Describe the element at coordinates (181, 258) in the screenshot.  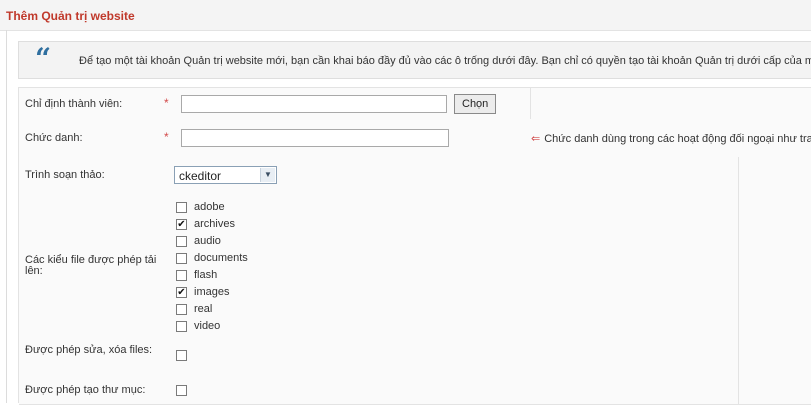
I see `checkbox-documents` at that location.